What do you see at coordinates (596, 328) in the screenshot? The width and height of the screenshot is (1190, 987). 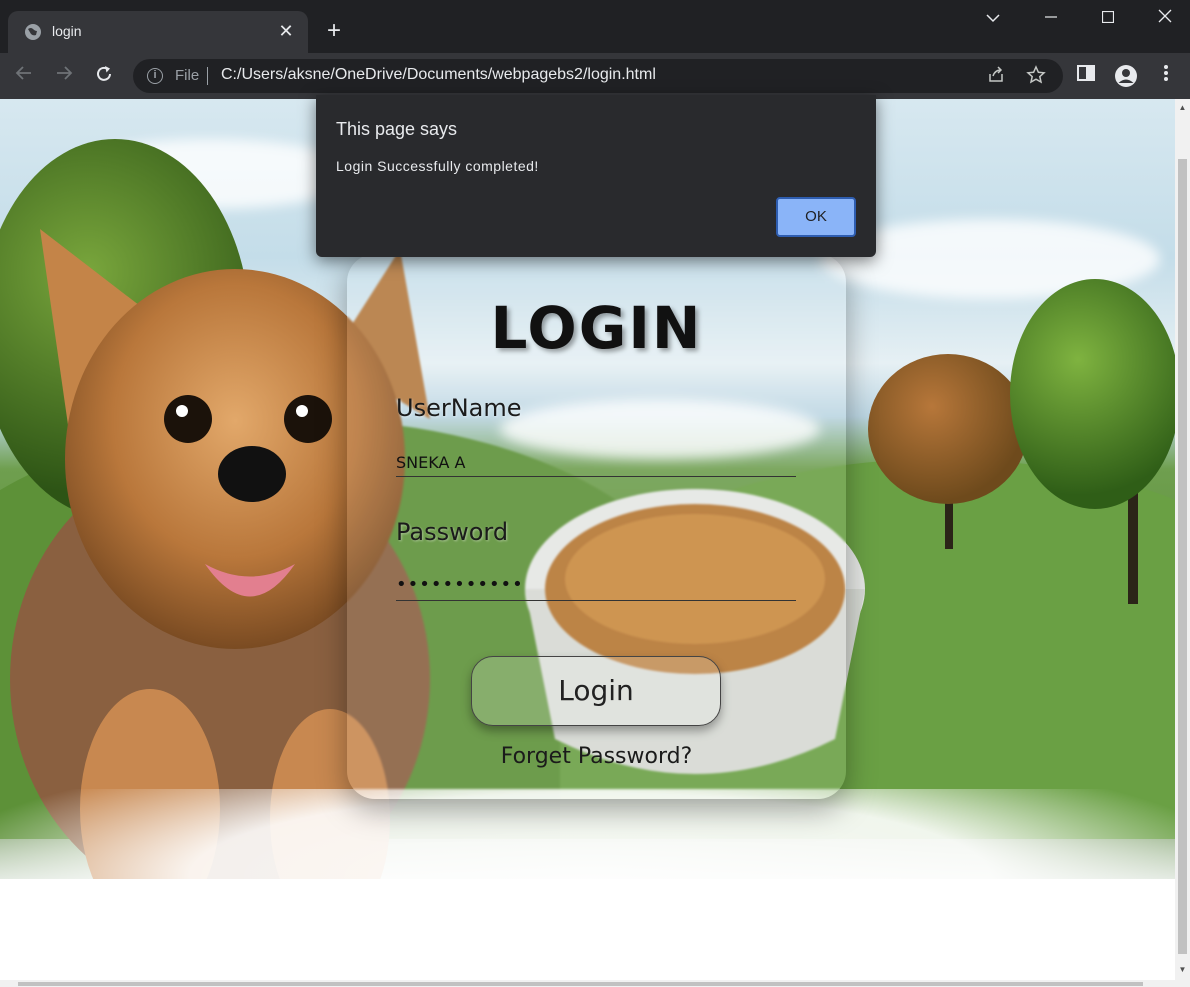 I see `page-title: LOGIN` at bounding box center [596, 328].